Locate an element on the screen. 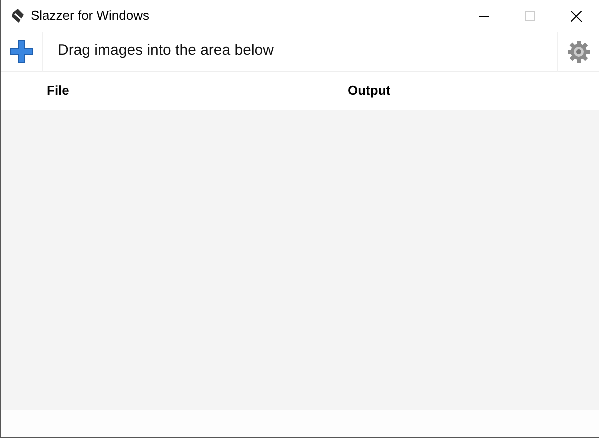  column-header: File is located at coordinates (58, 91).